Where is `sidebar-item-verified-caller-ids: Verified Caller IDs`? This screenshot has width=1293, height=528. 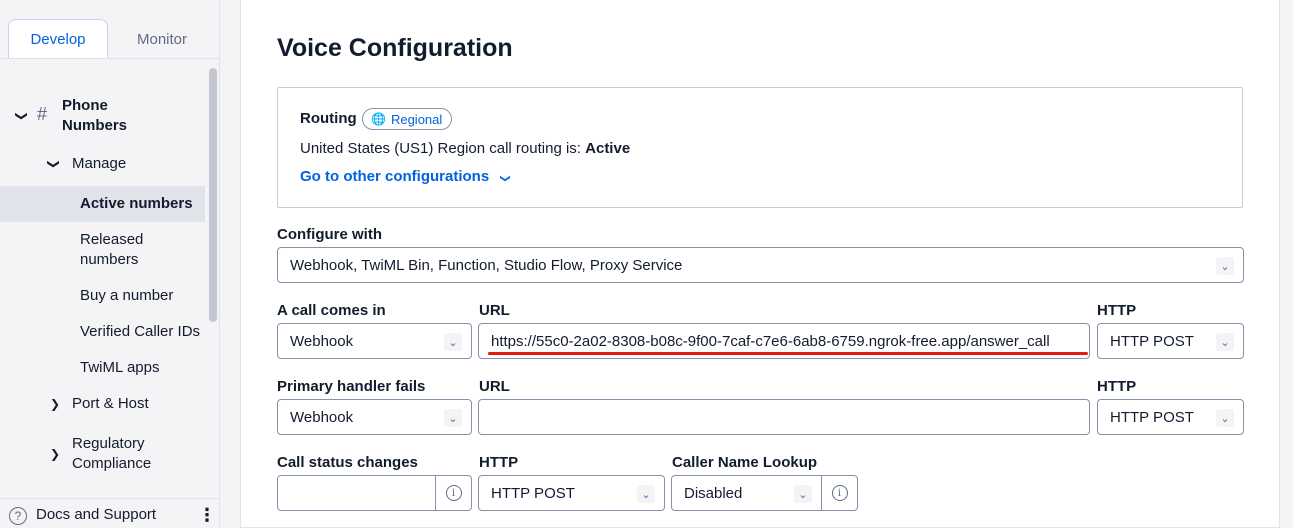
sidebar-item-verified-caller-ids: Verified Caller IDs is located at coordinates (140, 332).